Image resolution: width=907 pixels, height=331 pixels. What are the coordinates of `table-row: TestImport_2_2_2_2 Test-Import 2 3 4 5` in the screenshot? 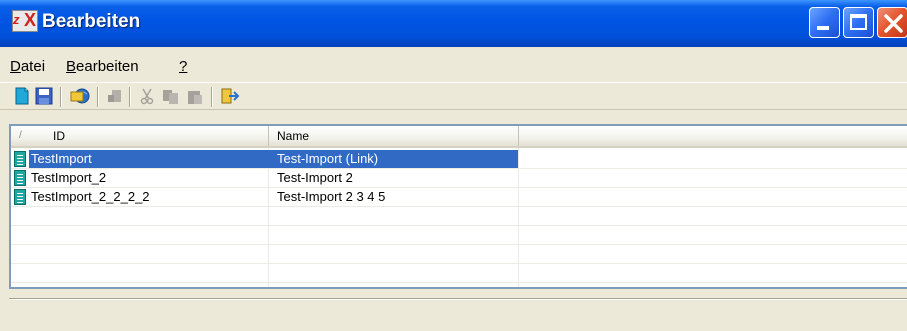 It's located at (459, 197).